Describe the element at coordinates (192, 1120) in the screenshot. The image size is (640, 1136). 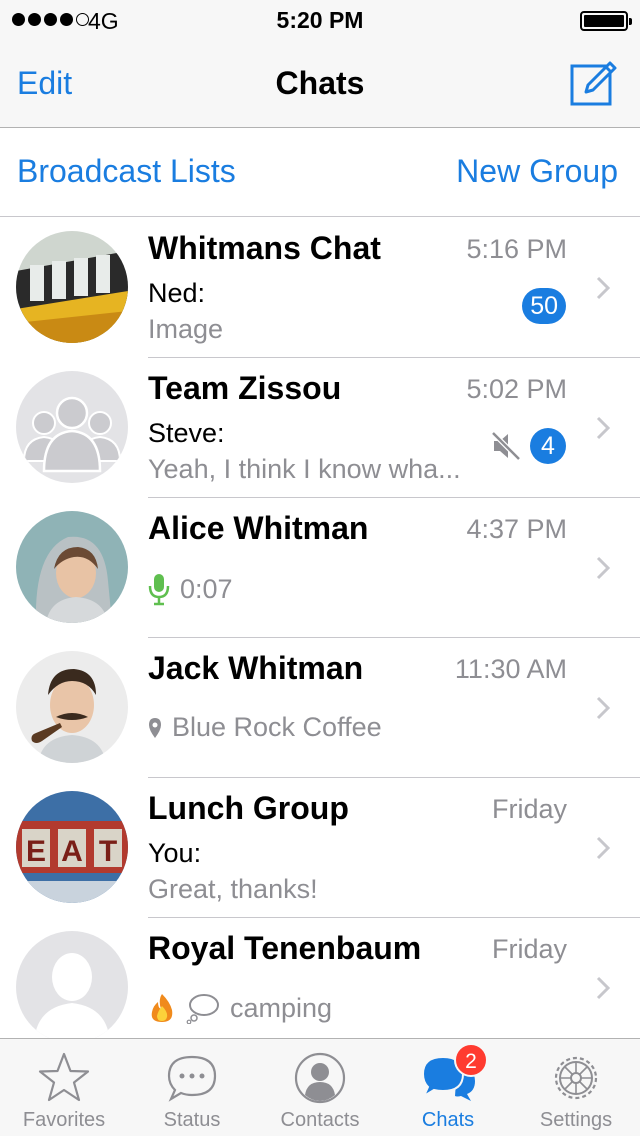
I see `tab-label: Status` at that location.